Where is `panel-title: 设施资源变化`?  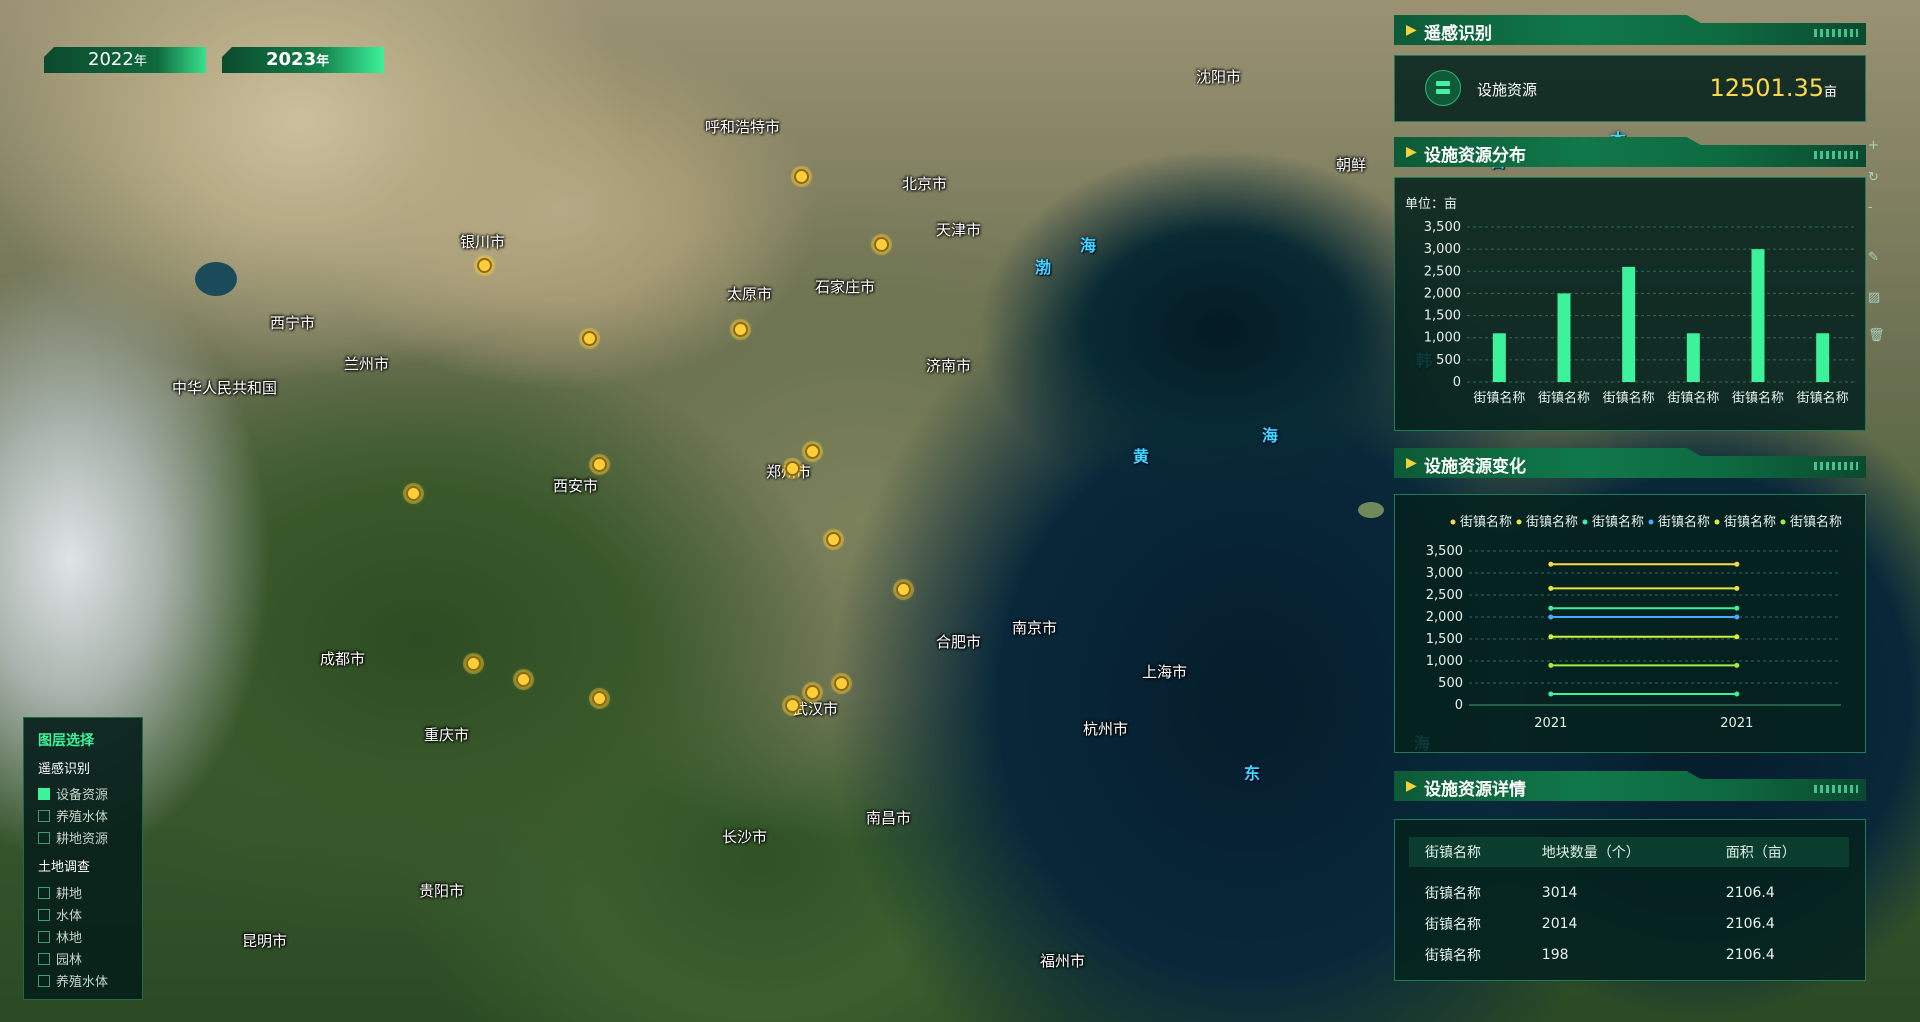
panel-title: 设施资源变化 is located at coordinates (1475, 467).